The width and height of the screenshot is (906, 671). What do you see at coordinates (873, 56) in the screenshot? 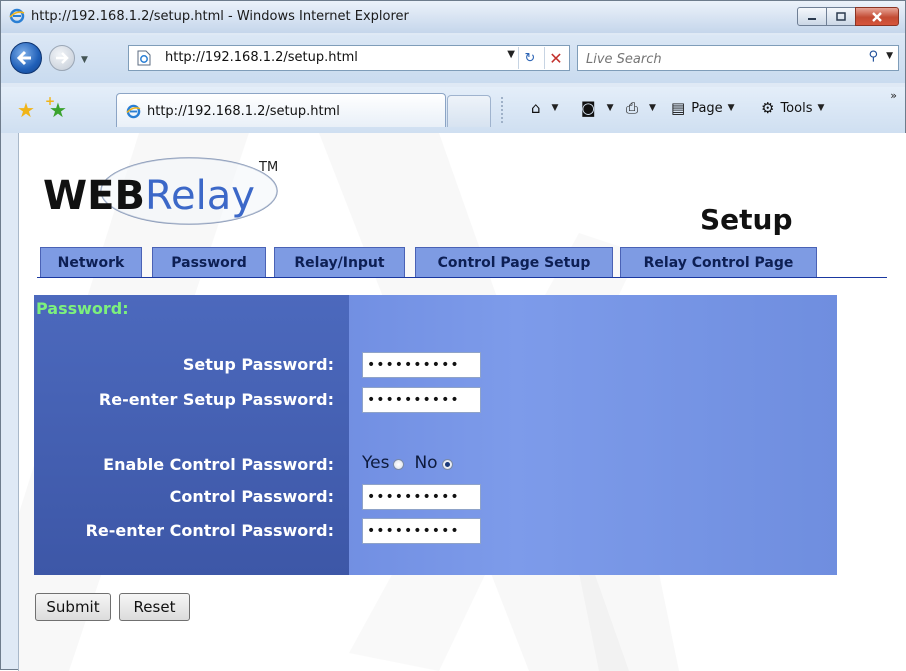
I see `search-icon: ⚲` at bounding box center [873, 56].